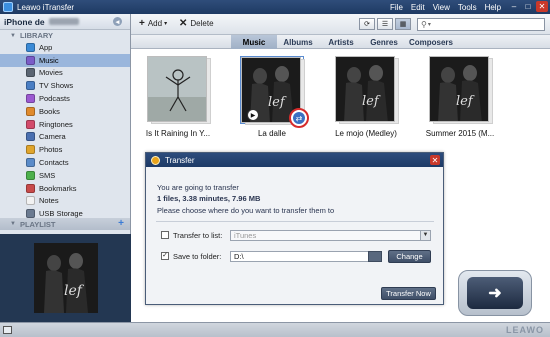  I want to click on sidebar-item-label: SMS, so click(47, 175).